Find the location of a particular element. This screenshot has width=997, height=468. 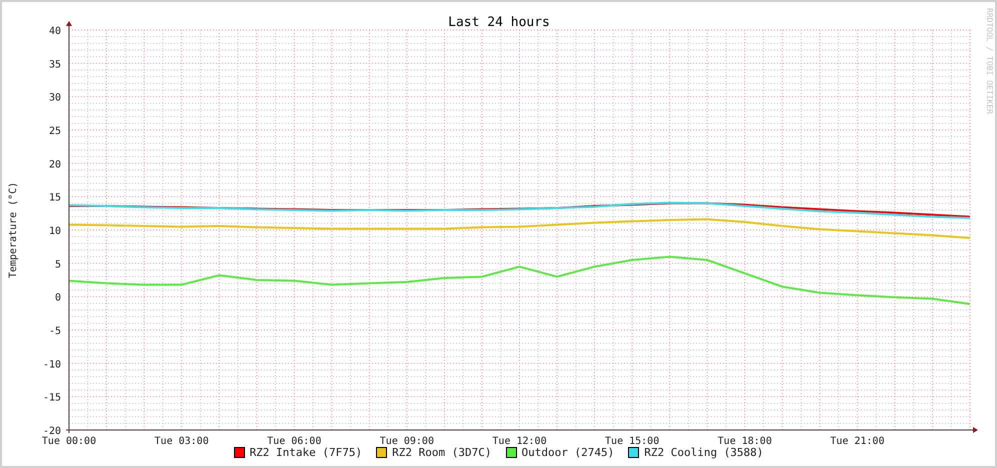

legend-label: RZ2 Cooling (3588) is located at coordinates (704, 452).